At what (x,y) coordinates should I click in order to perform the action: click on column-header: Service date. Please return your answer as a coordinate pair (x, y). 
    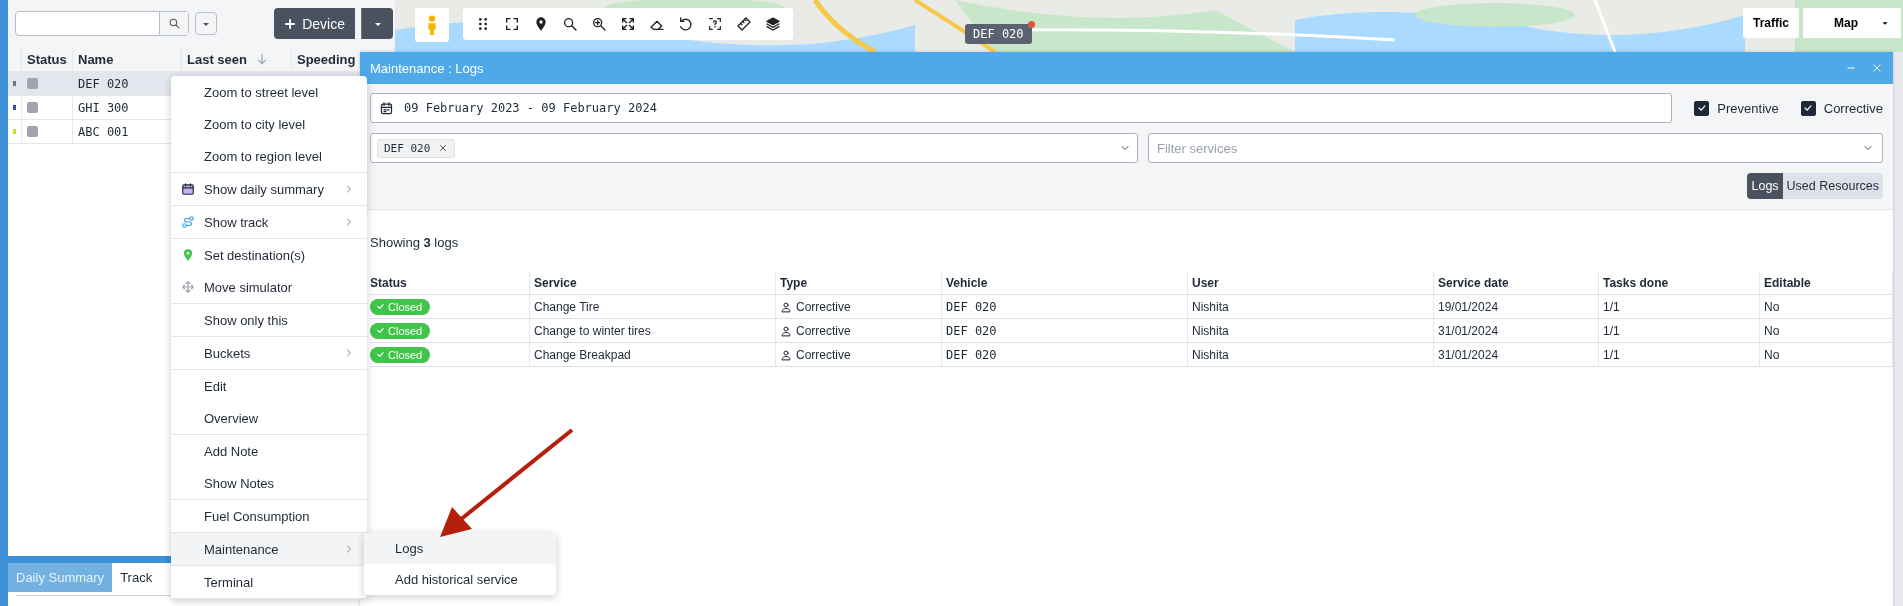
    Looking at the image, I should click on (1516, 283).